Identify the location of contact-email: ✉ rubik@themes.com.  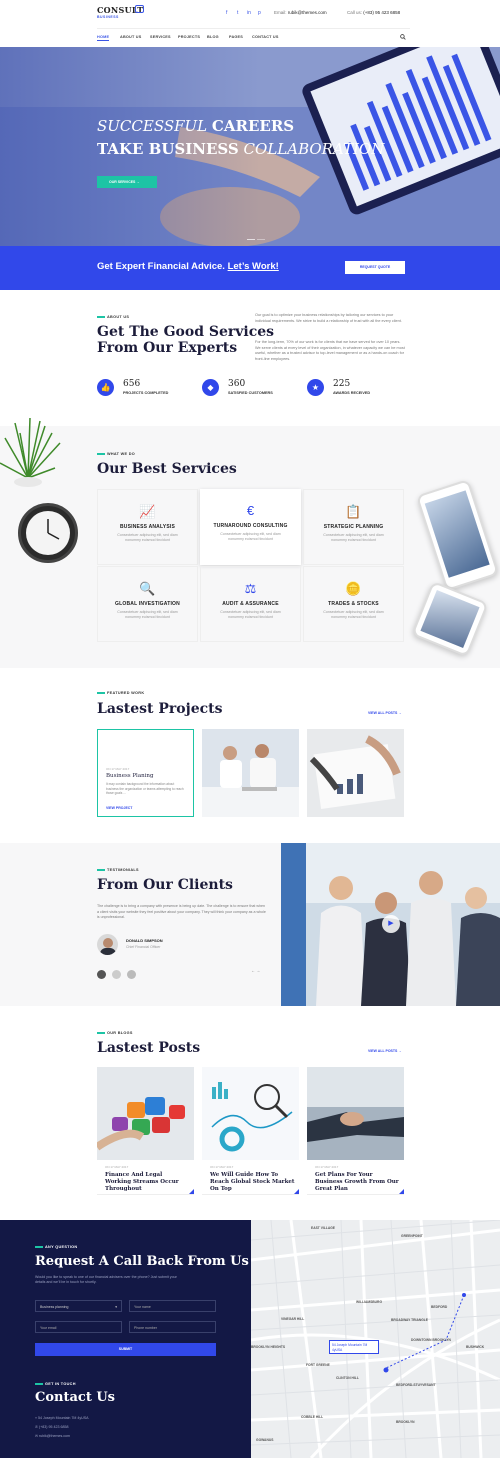
(52, 1436).